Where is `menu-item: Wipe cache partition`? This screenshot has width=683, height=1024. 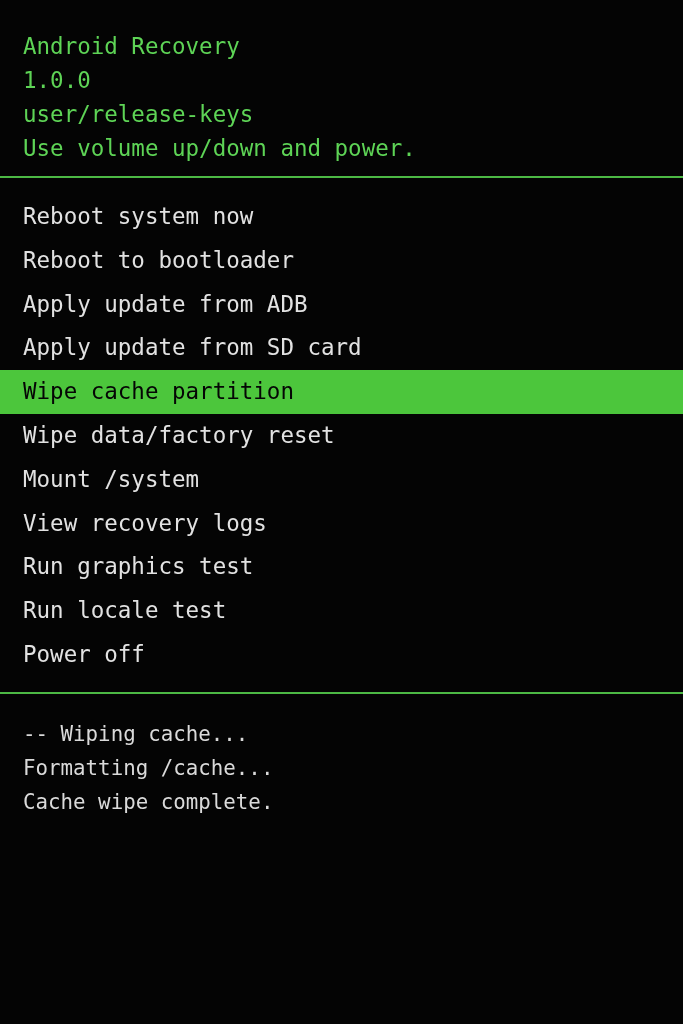
menu-item: Wipe cache partition is located at coordinates (341, 392).